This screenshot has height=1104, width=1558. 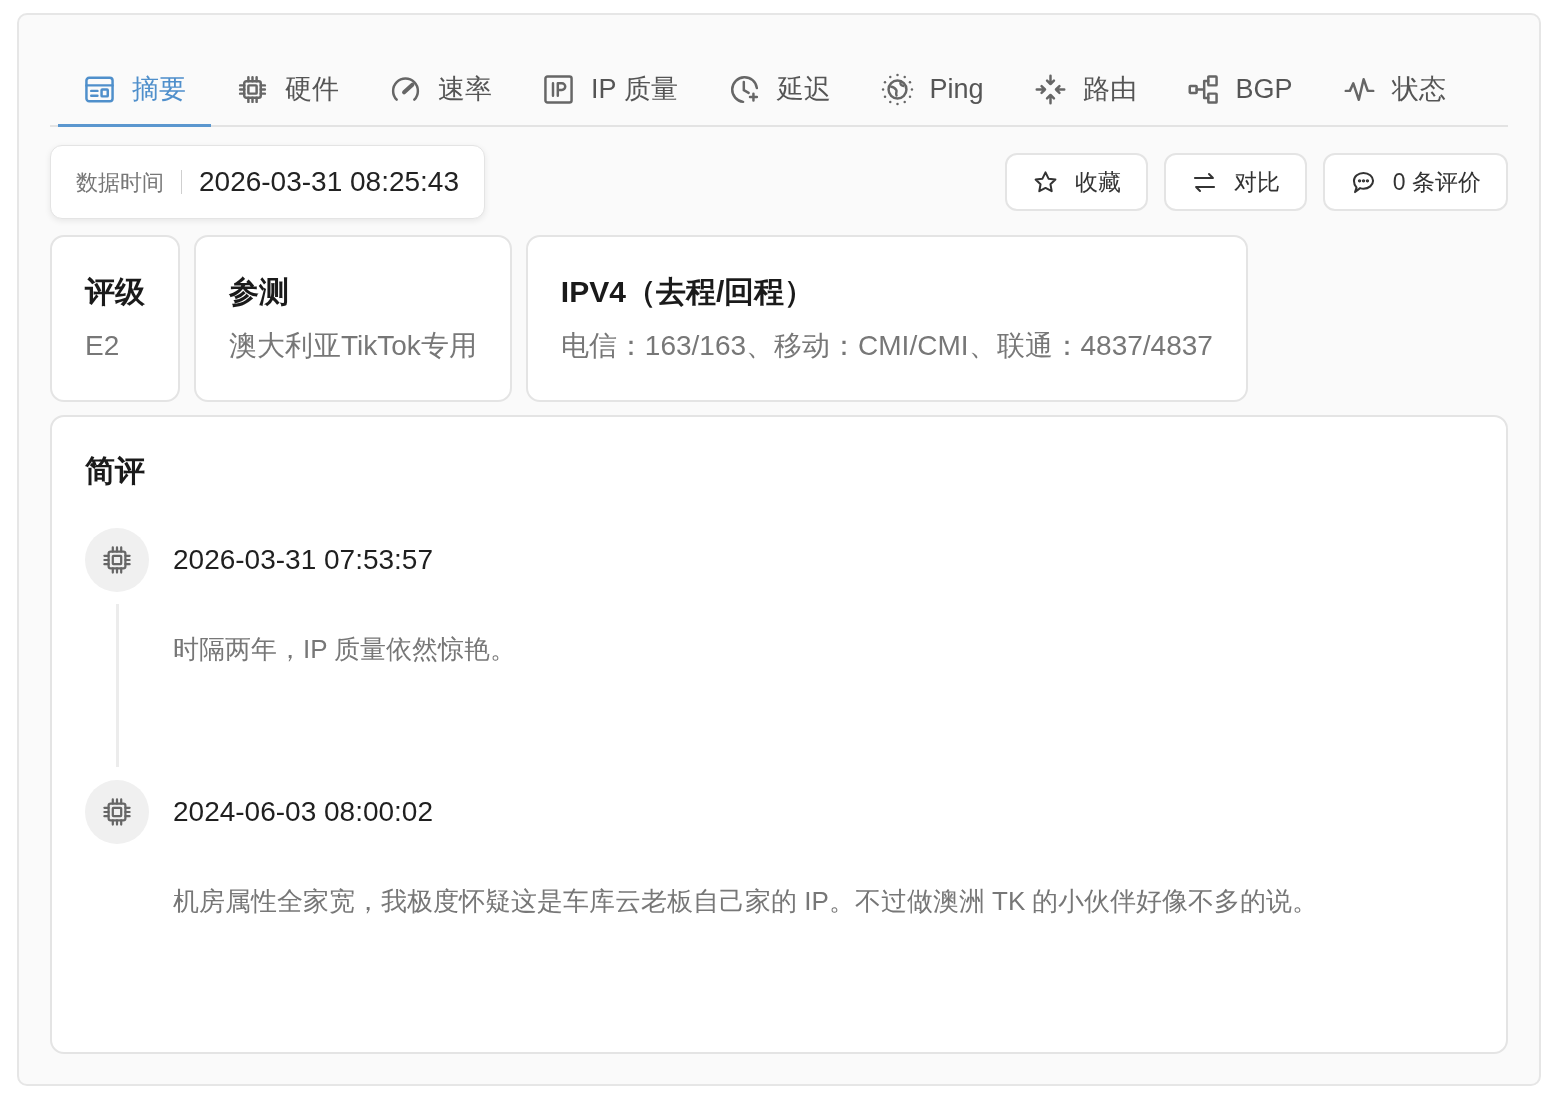 What do you see at coordinates (1415, 182) in the screenshot?
I see `reviews-button: 0 条评价` at bounding box center [1415, 182].